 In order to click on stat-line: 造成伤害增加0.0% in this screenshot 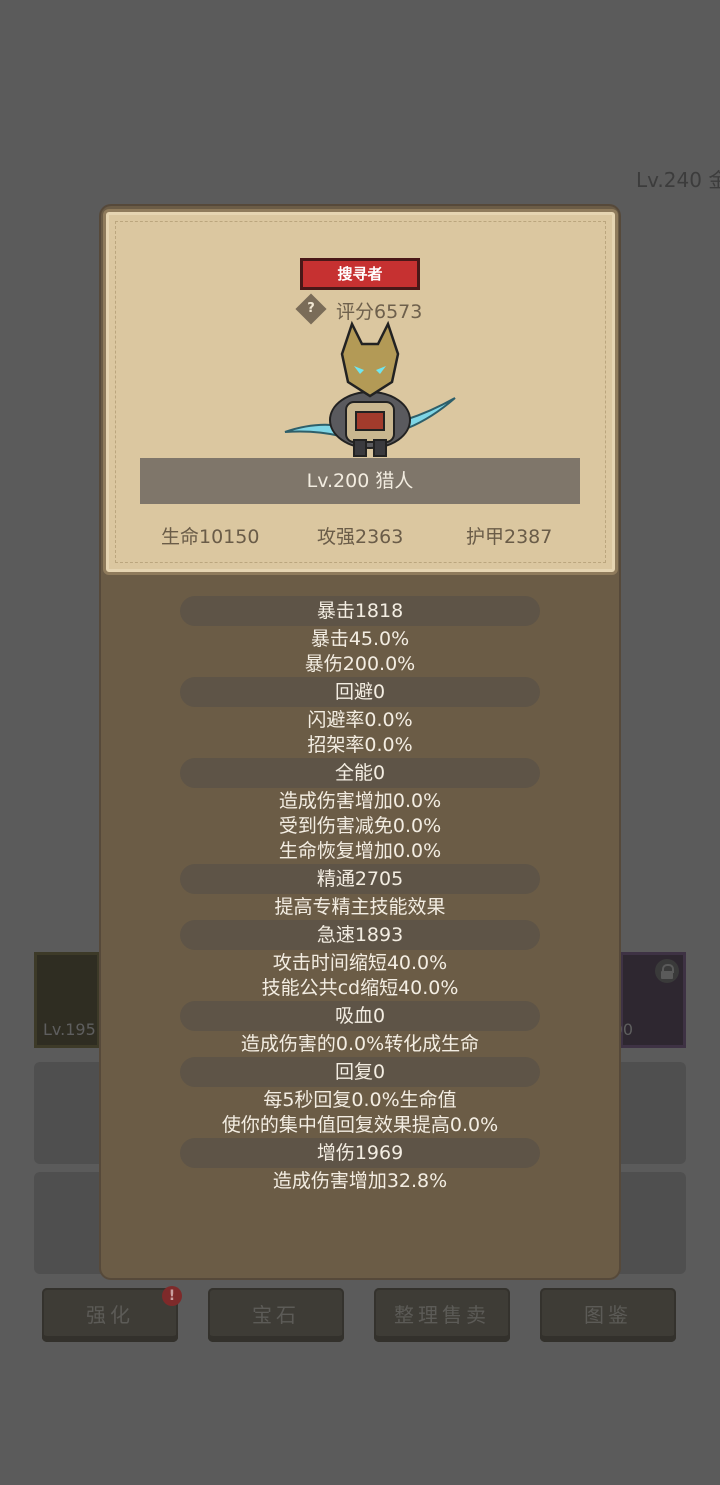, I will do `click(360, 801)`.